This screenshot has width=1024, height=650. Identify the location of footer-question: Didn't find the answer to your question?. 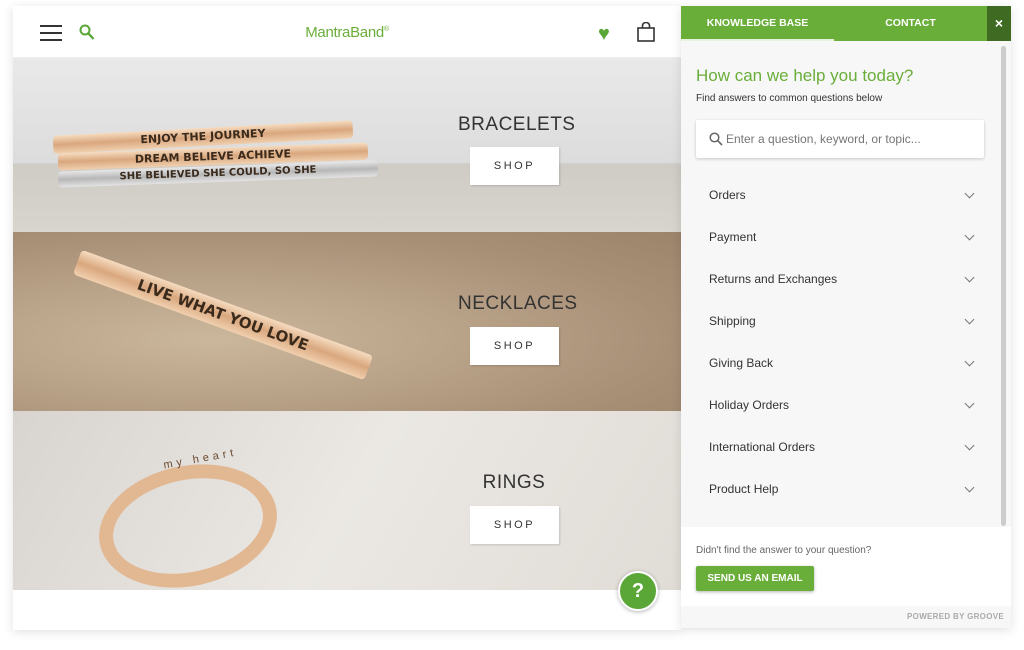
(784, 550).